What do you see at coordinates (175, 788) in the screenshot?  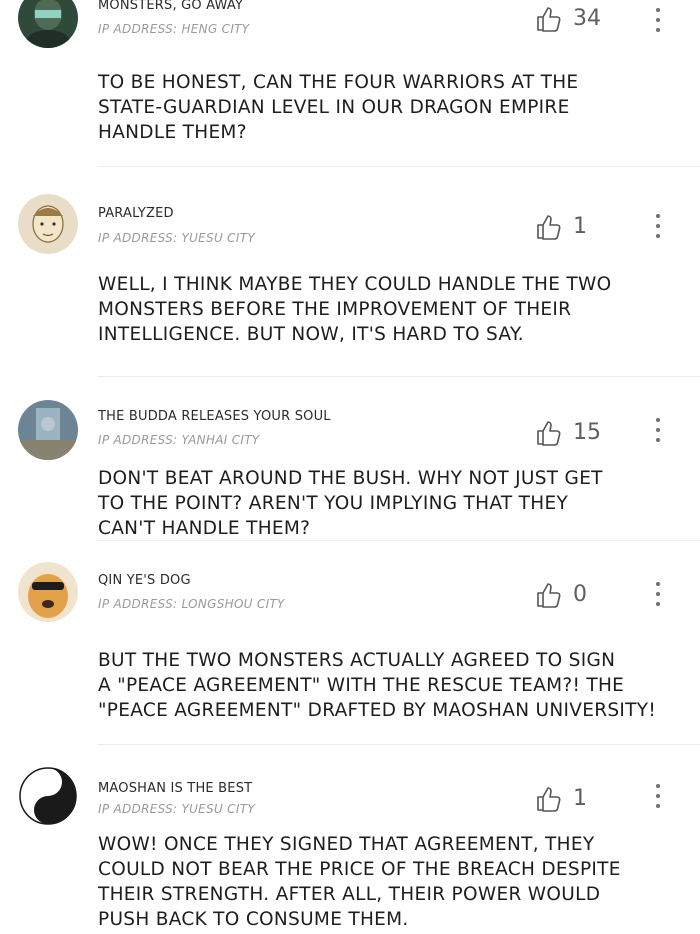 I see `username: MAOSHAN IS THE BEST` at bounding box center [175, 788].